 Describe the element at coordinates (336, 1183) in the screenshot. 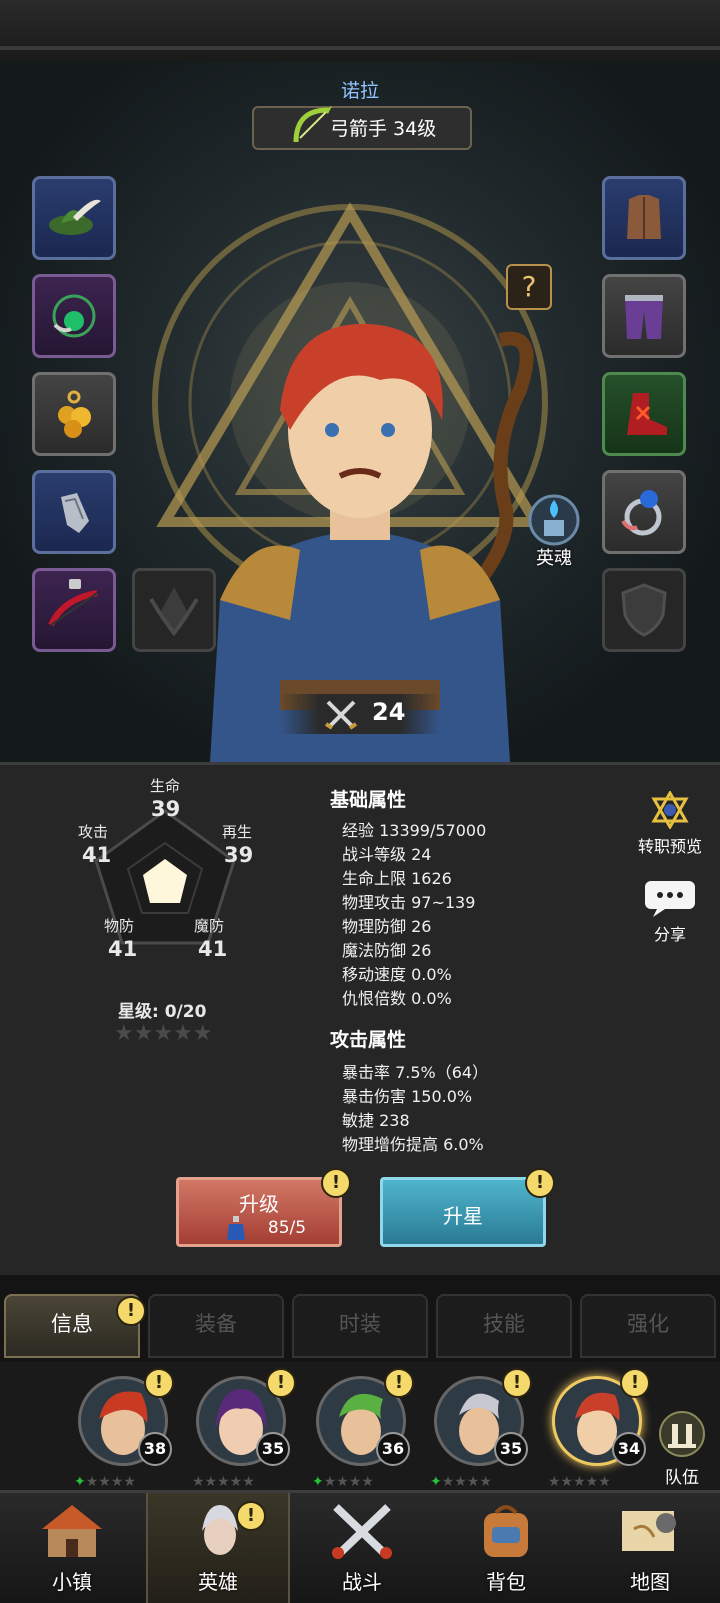

I see `upgrade-alert-badge: !` at that location.